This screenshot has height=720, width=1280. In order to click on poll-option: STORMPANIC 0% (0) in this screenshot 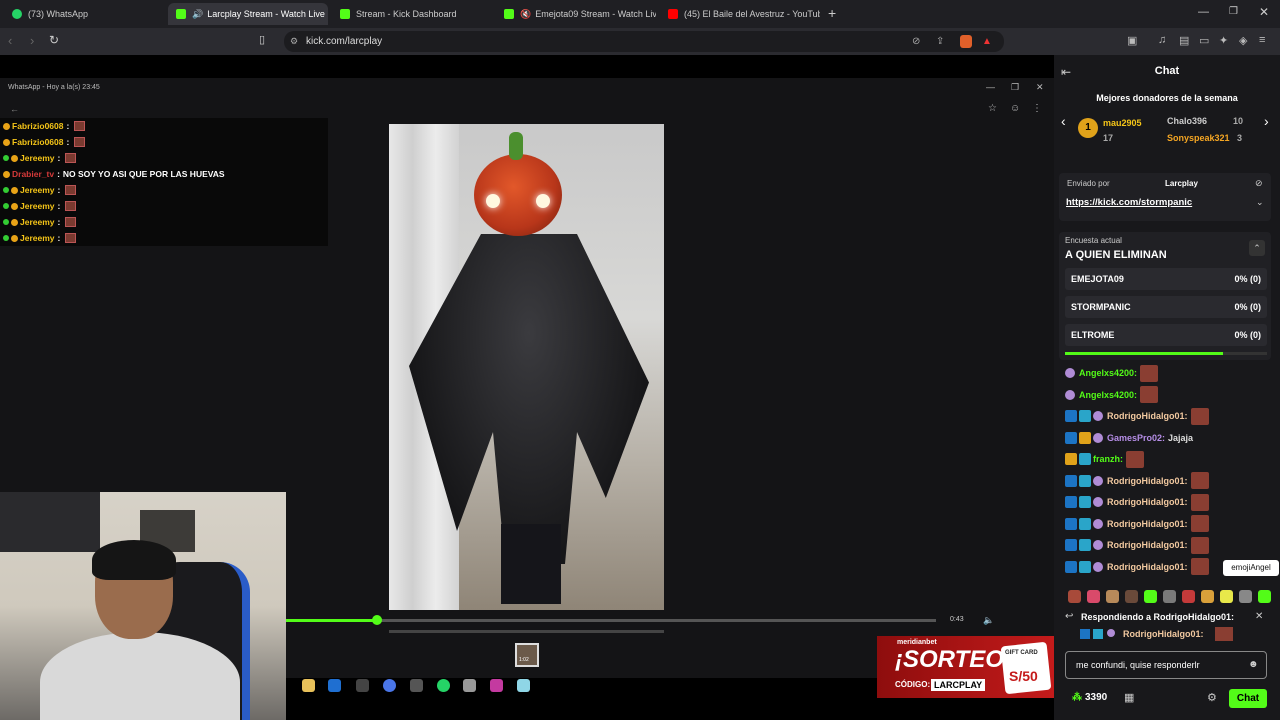, I will do `click(1166, 307)`.